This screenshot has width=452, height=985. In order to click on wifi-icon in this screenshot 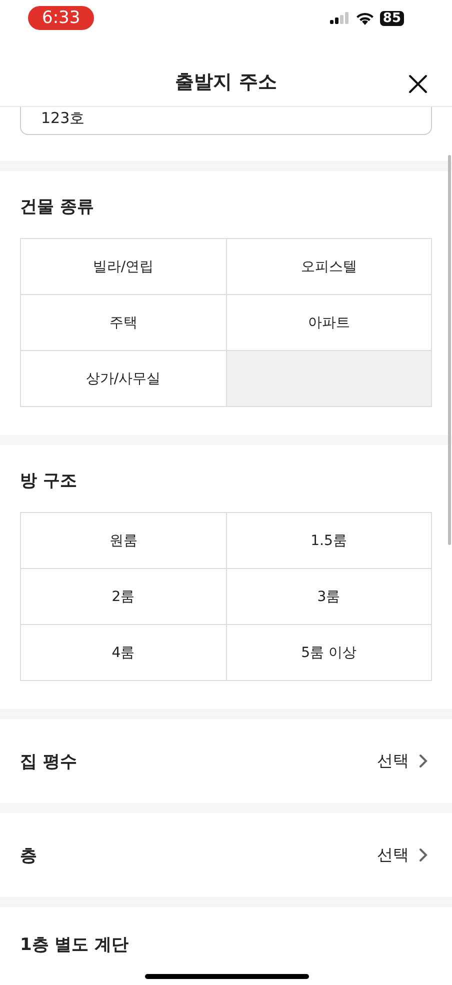, I will do `click(365, 18)`.